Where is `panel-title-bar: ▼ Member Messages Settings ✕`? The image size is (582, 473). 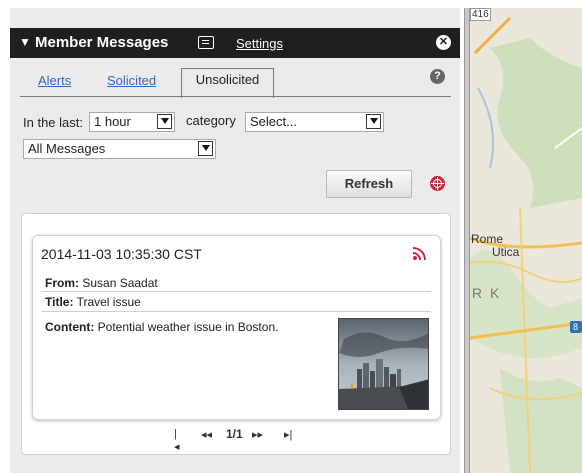 panel-title-bar: ▼ Member Messages Settings ✕ is located at coordinates (235, 43).